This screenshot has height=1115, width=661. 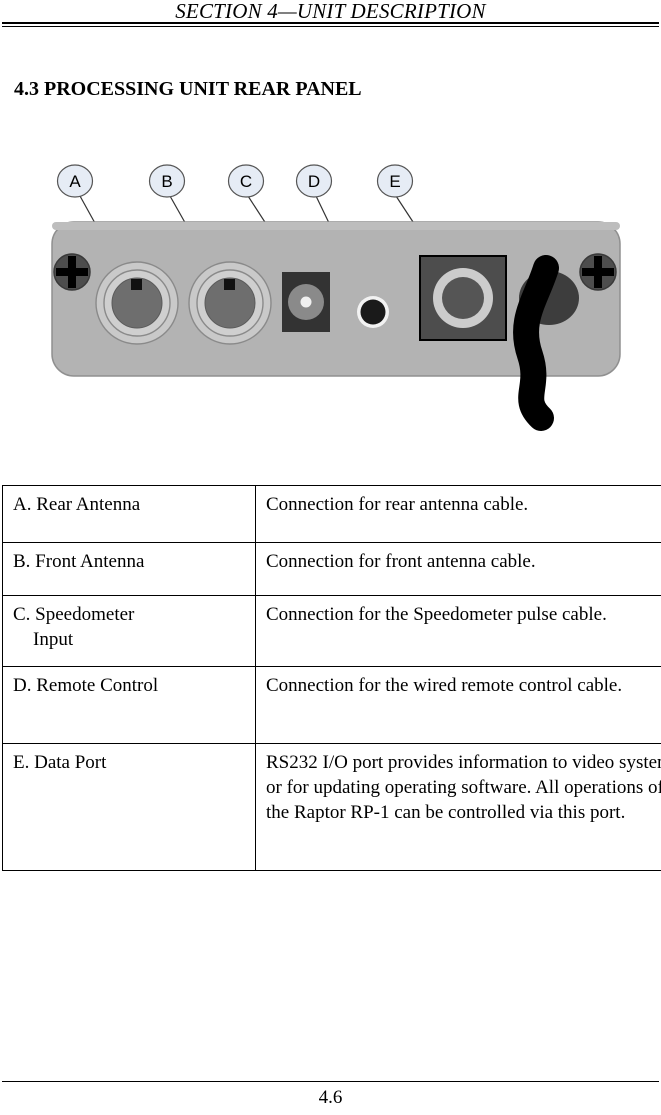 I want to click on callout-b-label: B, so click(x=166, y=181).